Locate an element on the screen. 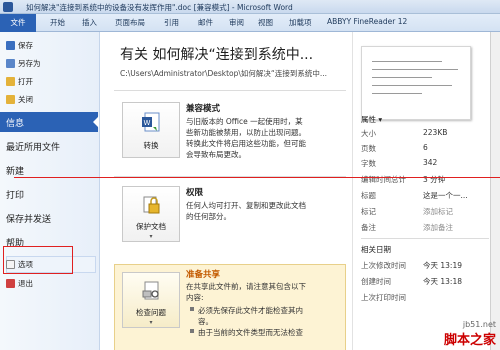  date-value: 今天 13:18 is located at coordinates (442, 281).